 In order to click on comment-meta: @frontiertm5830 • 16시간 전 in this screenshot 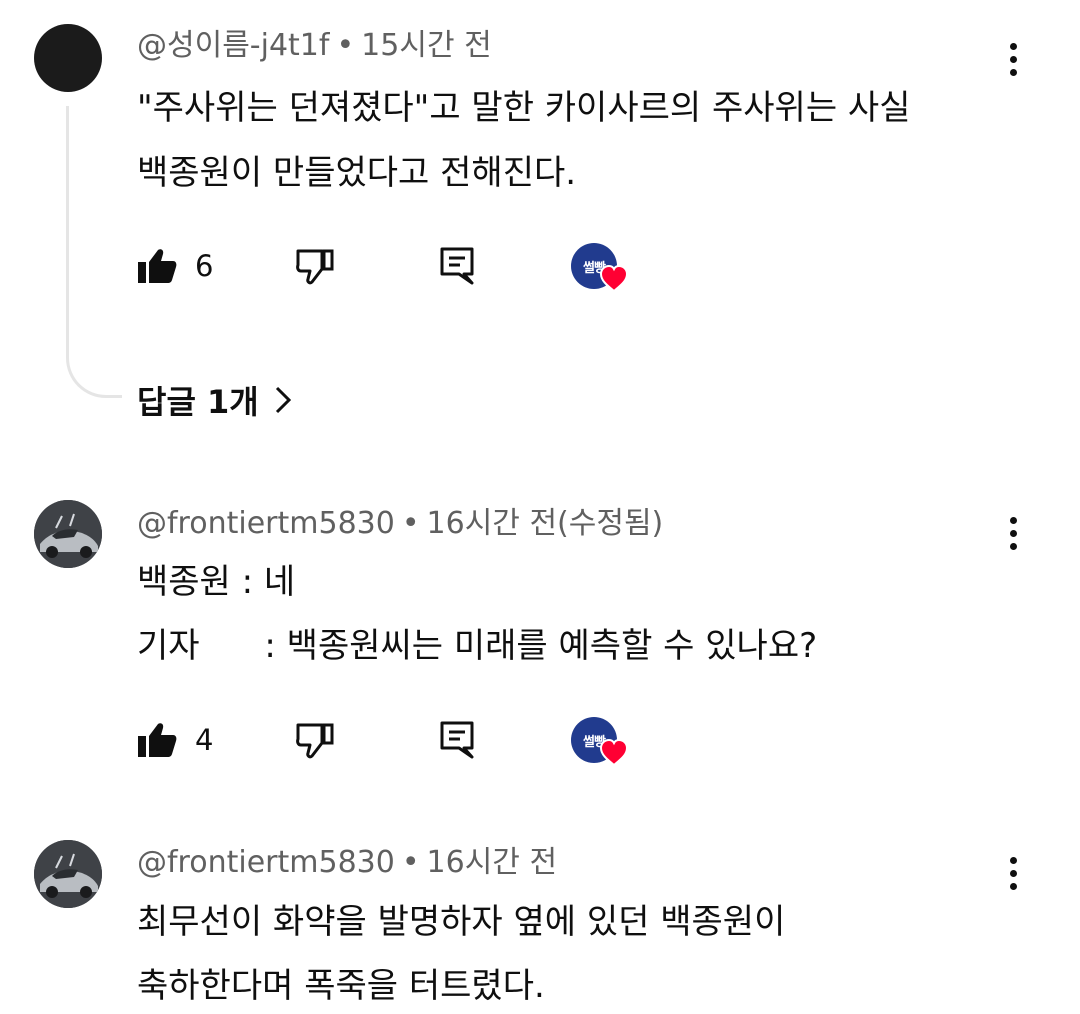, I will do `click(347, 863)`.